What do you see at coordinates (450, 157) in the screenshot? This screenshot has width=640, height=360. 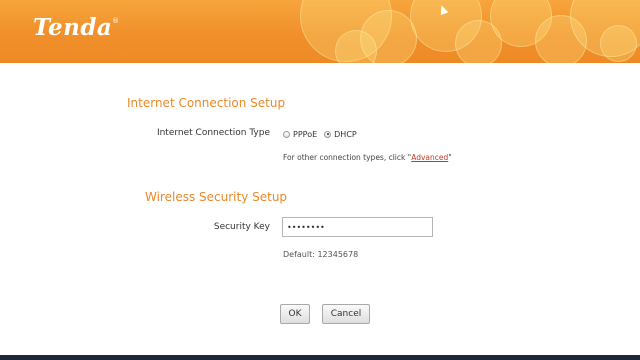 I see `hint-suffix: "` at bounding box center [450, 157].